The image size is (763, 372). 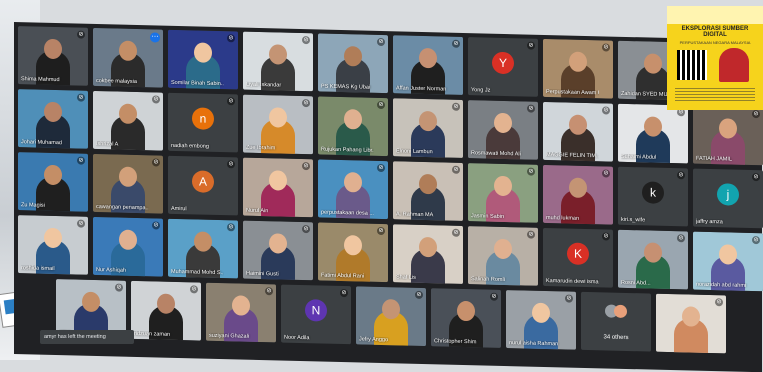 I want to click on participant-name: norazidah abd rahmi, so click(x=721, y=285).